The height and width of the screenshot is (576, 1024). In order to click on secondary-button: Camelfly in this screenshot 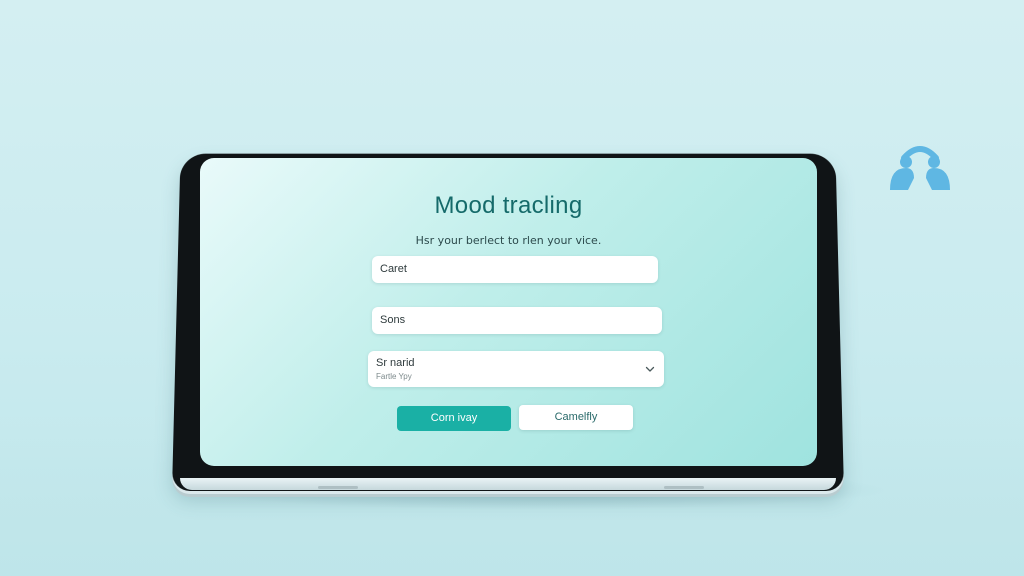, I will do `click(576, 417)`.